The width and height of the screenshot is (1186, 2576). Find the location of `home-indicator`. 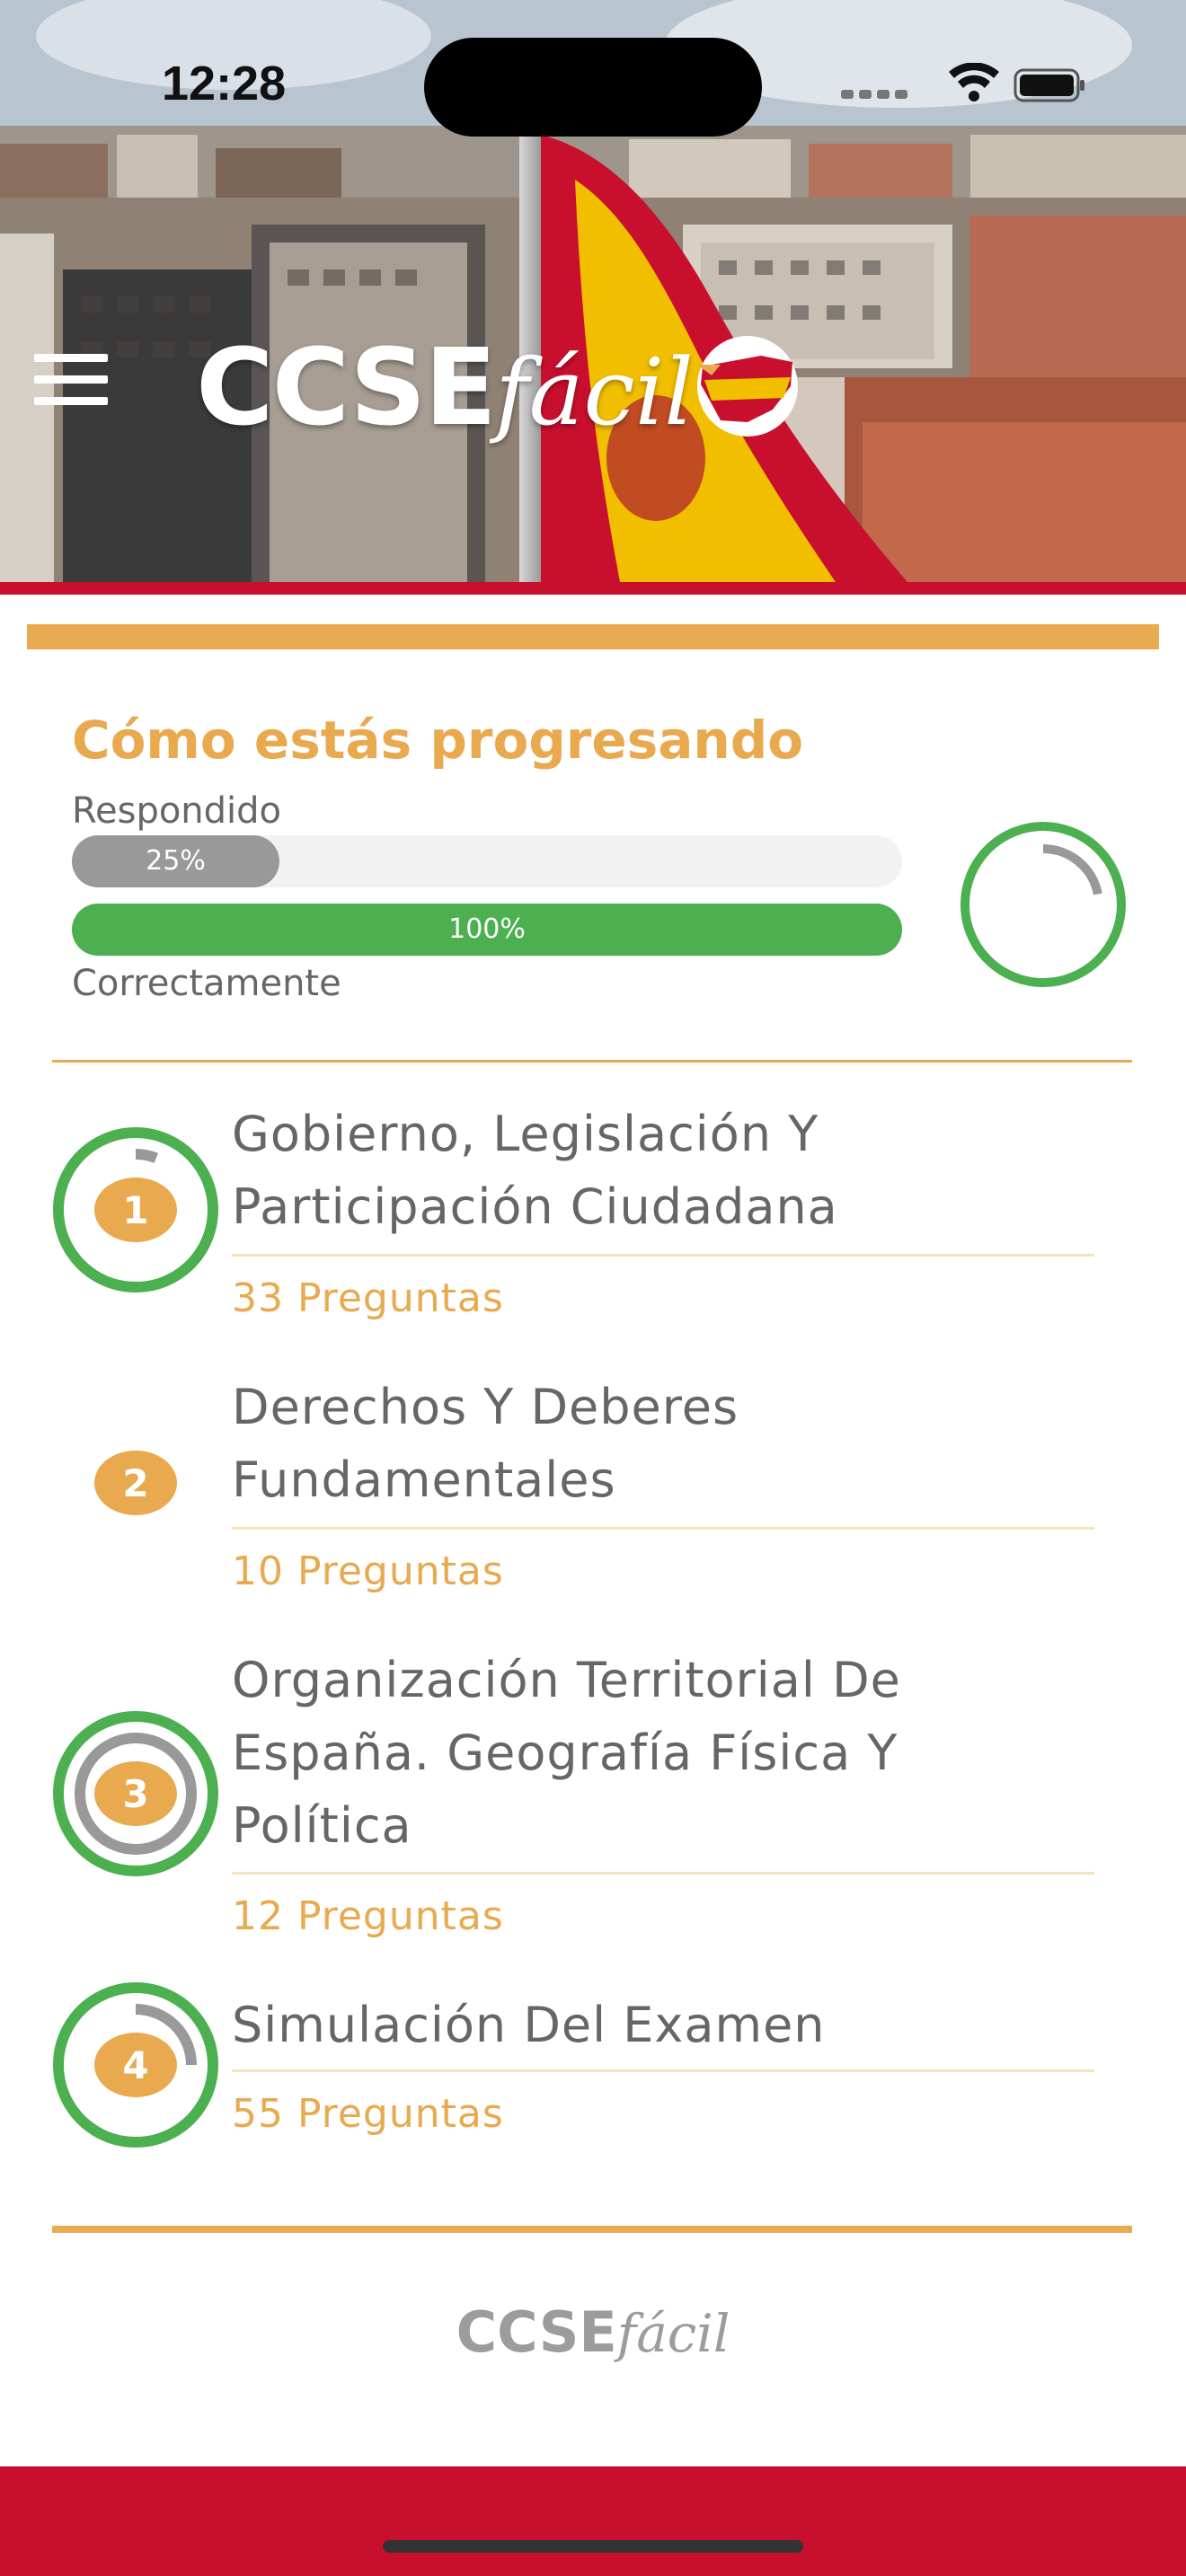

home-indicator is located at coordinates (593, 2546).